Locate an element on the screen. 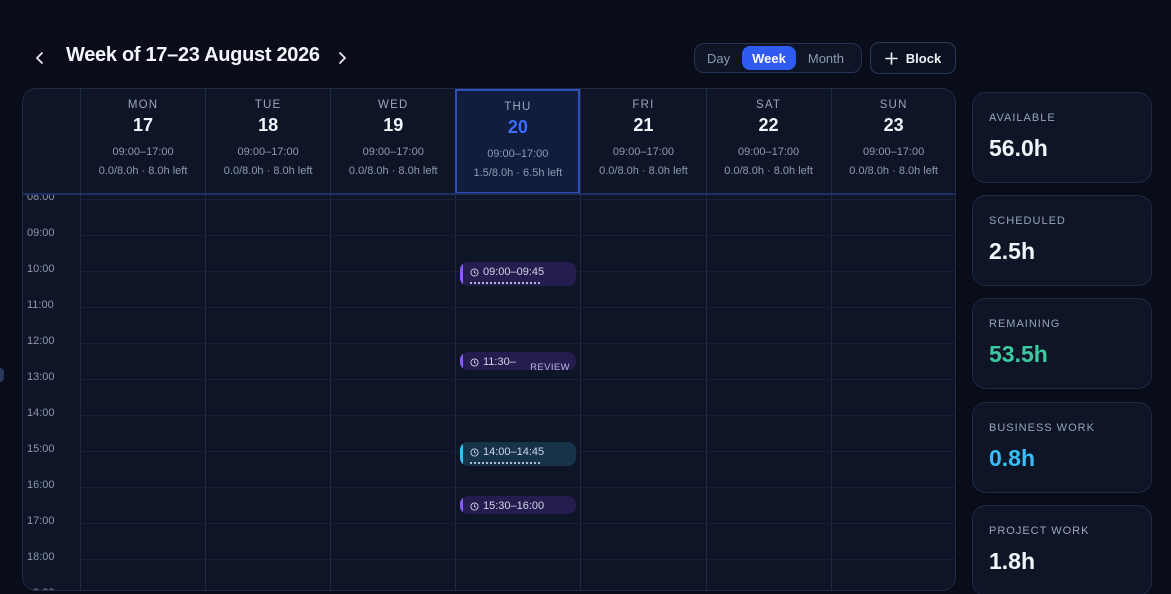 The image size is (1171, 594). view-toggle: Day Week Month is located at coordinates (778, 58).